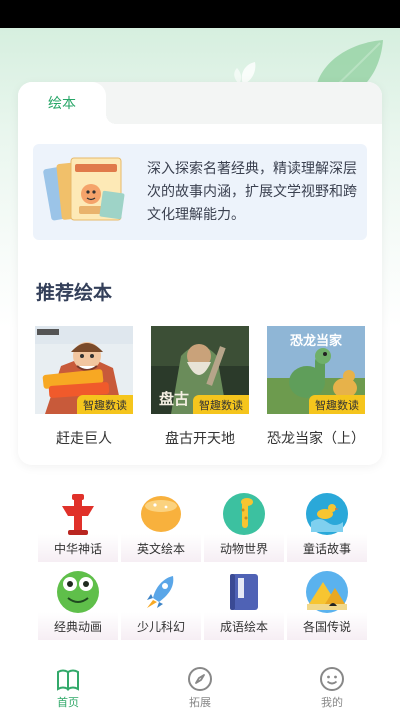 This screenshot has height=712, width=400. I want to click on tab-picture-books: 绘本, so click(67, 103).